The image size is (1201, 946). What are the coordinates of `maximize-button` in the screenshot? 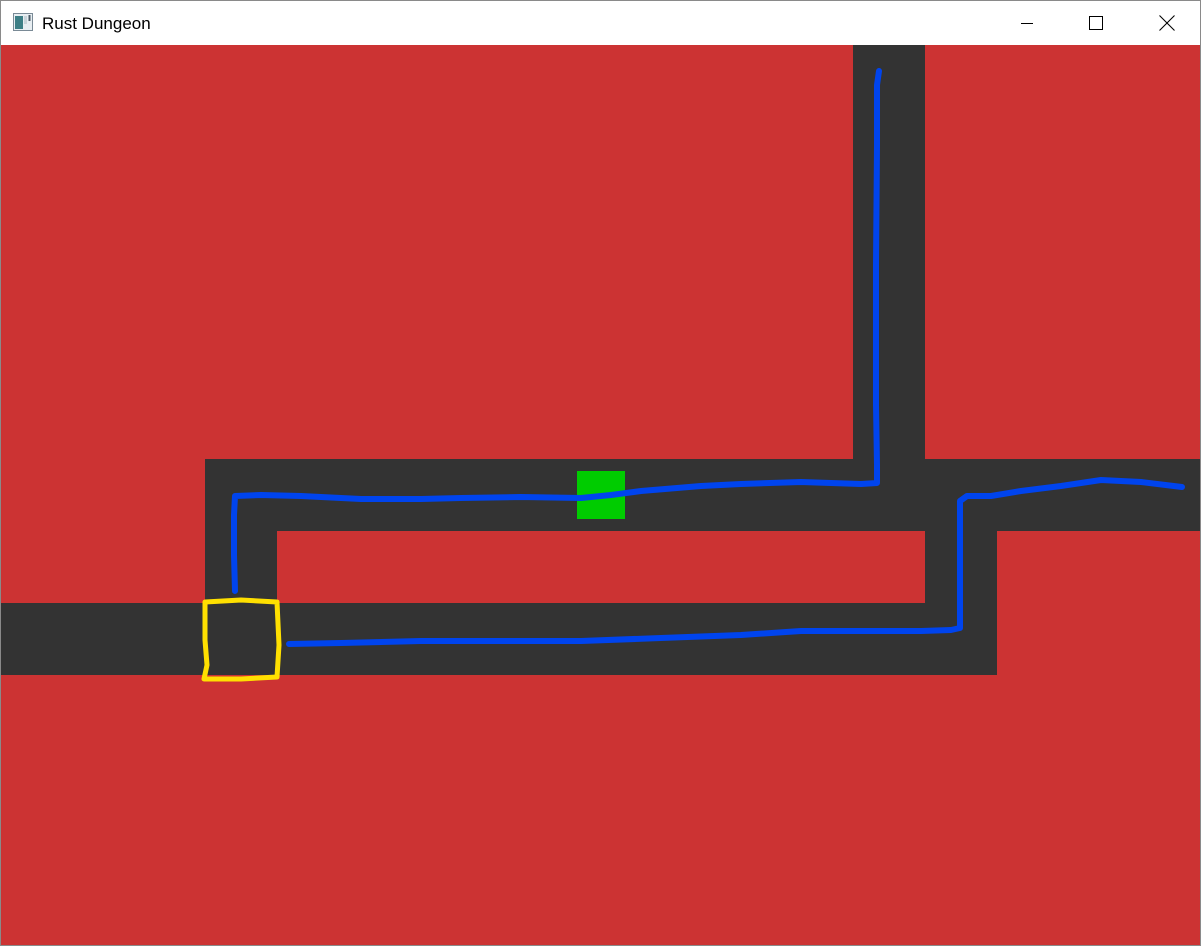 It's located at (1096, 23).